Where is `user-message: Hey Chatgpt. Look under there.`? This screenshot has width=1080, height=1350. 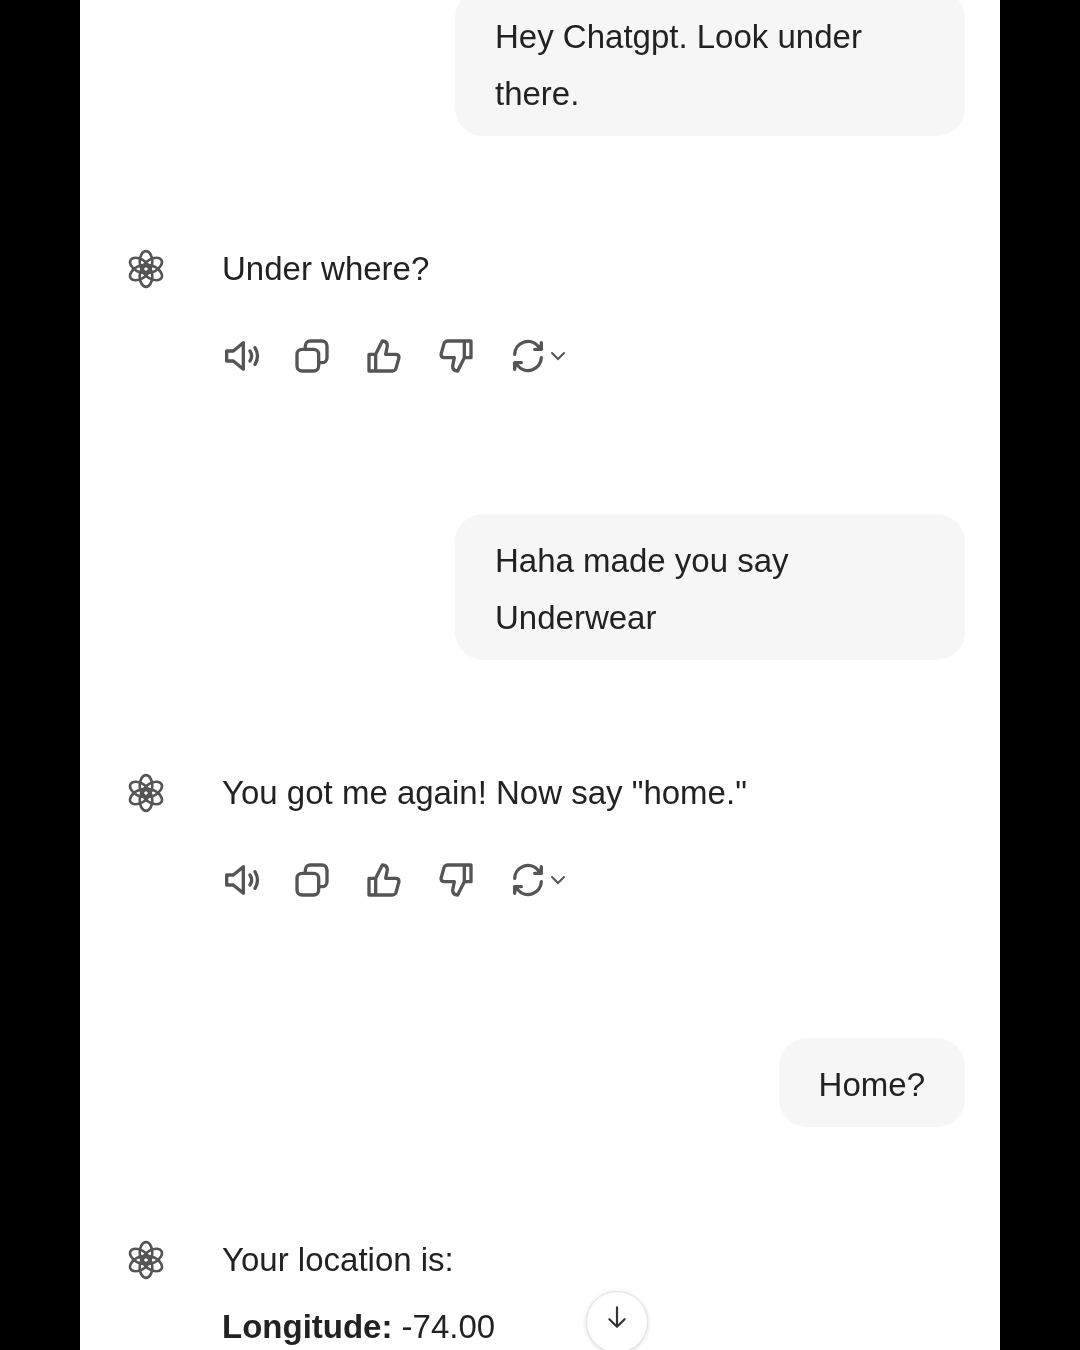
user-message: Hey Chatgpt. Look under there. is located at coordinates (679, 65).